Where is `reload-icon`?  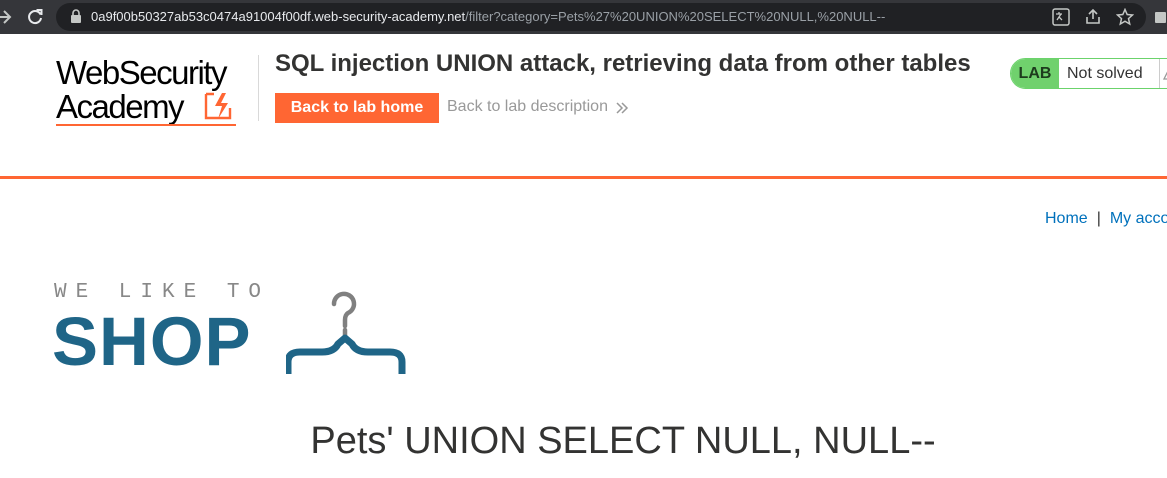 reload-icon is located at coordinates (35, 17).